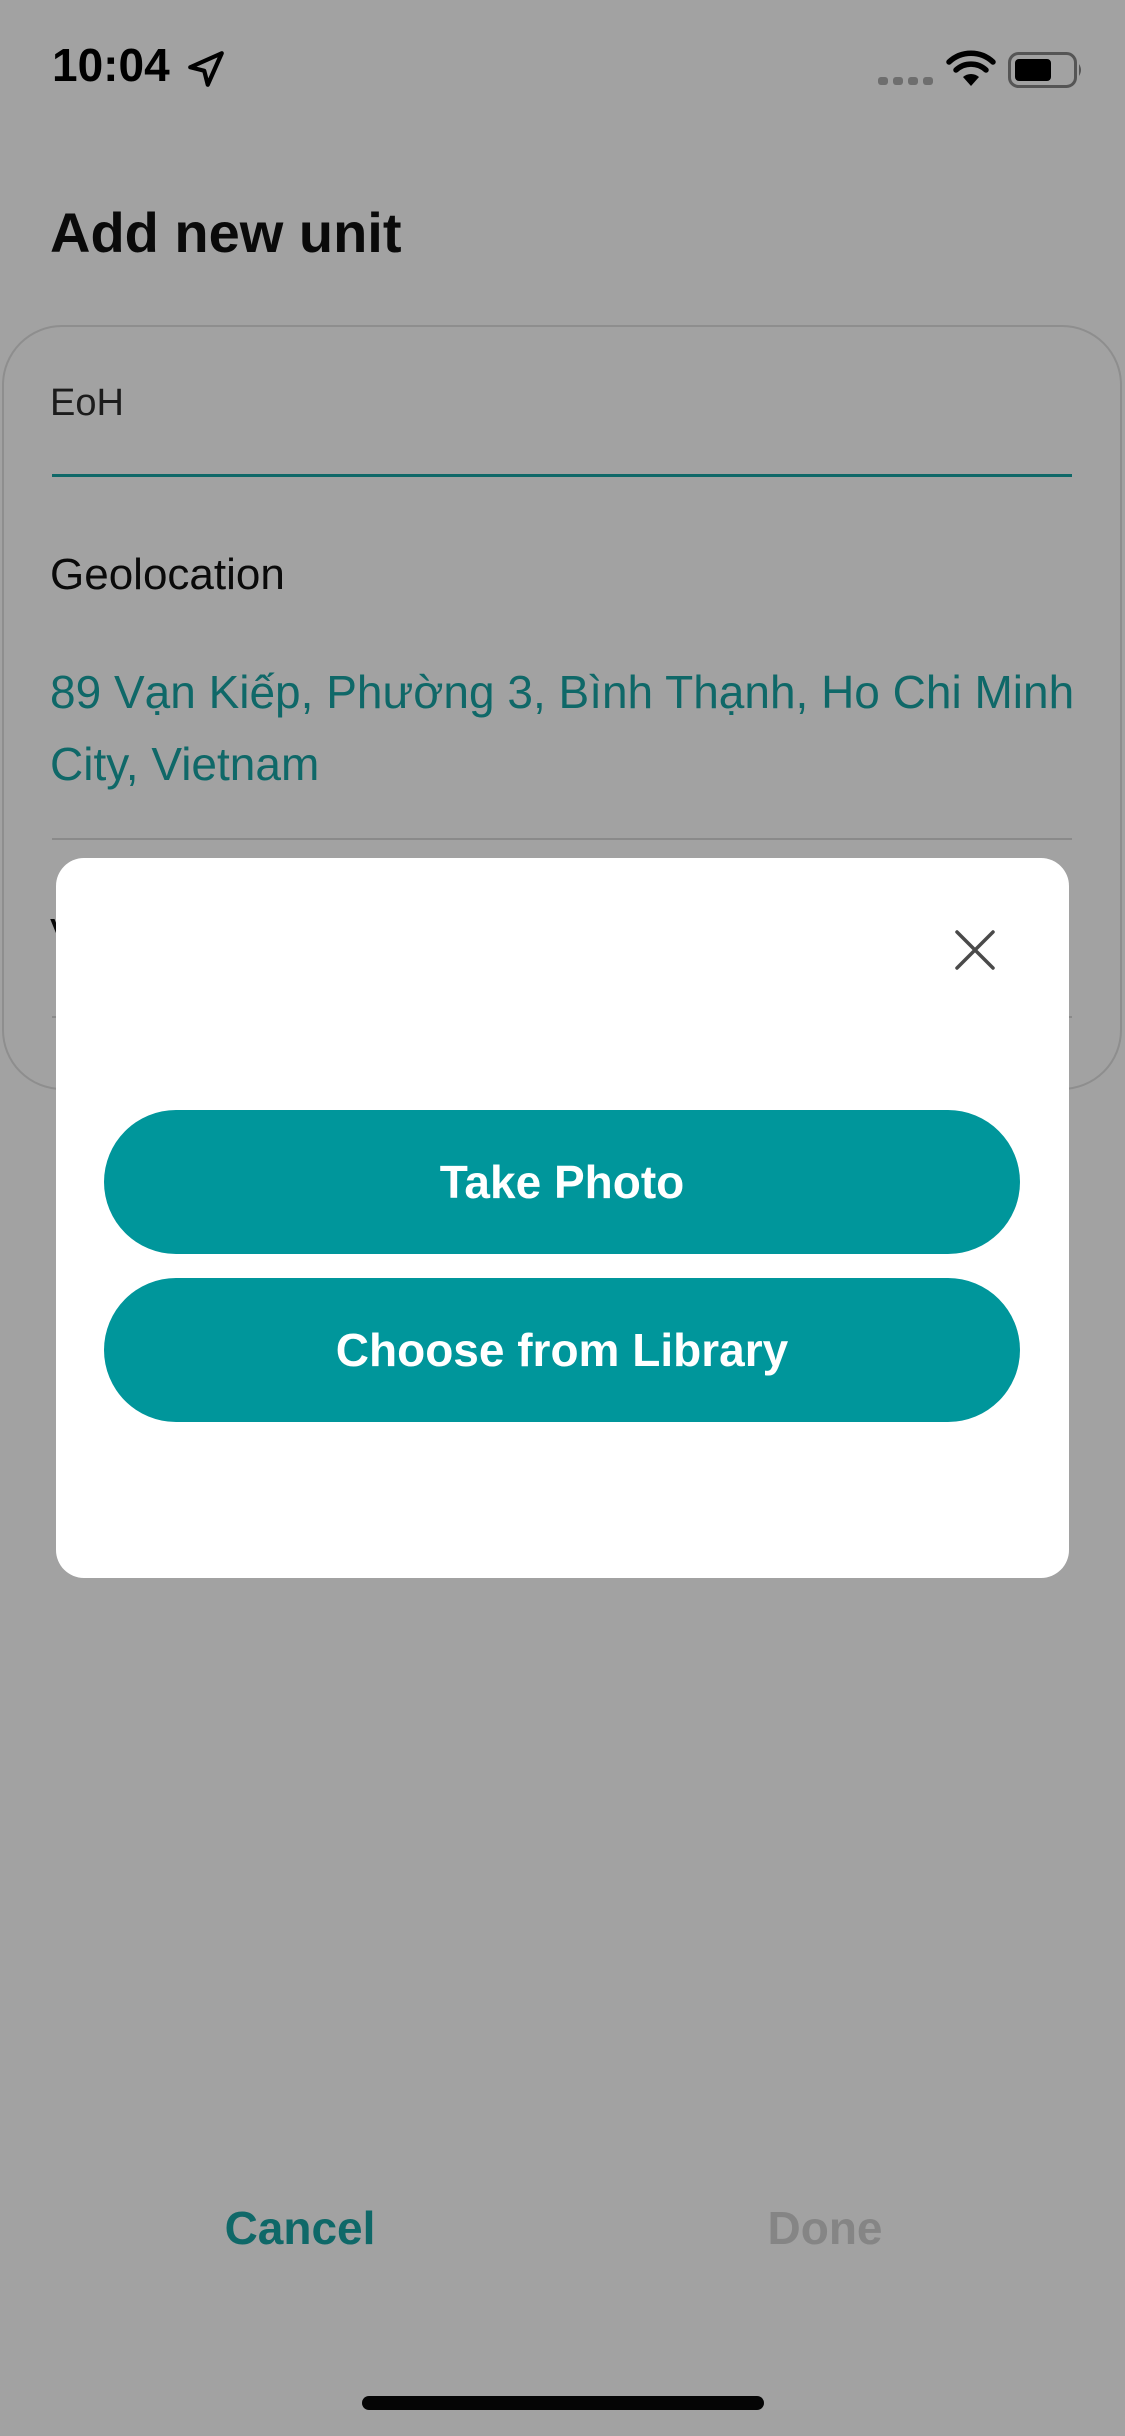  I want to click on home-indicator, so click(563, 2403).